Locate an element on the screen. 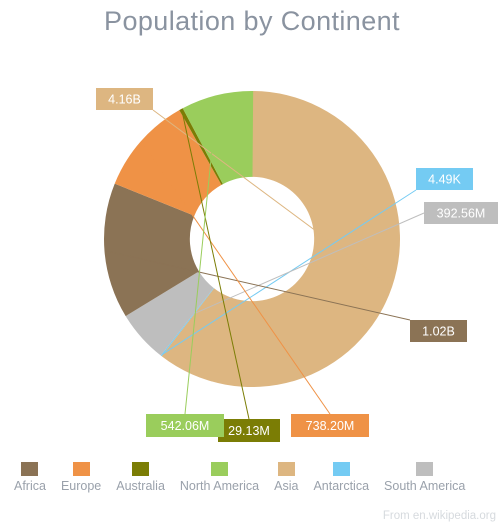  legend-label: Europe is located at coordinates (81, 486).